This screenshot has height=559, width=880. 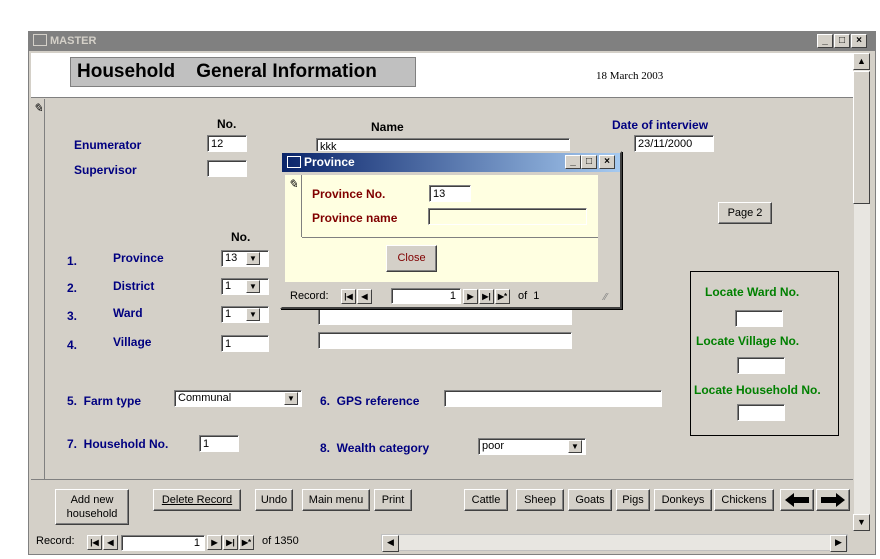 I want to click on date-of-interview-label: Date of interview, so click(x=660, y=125).